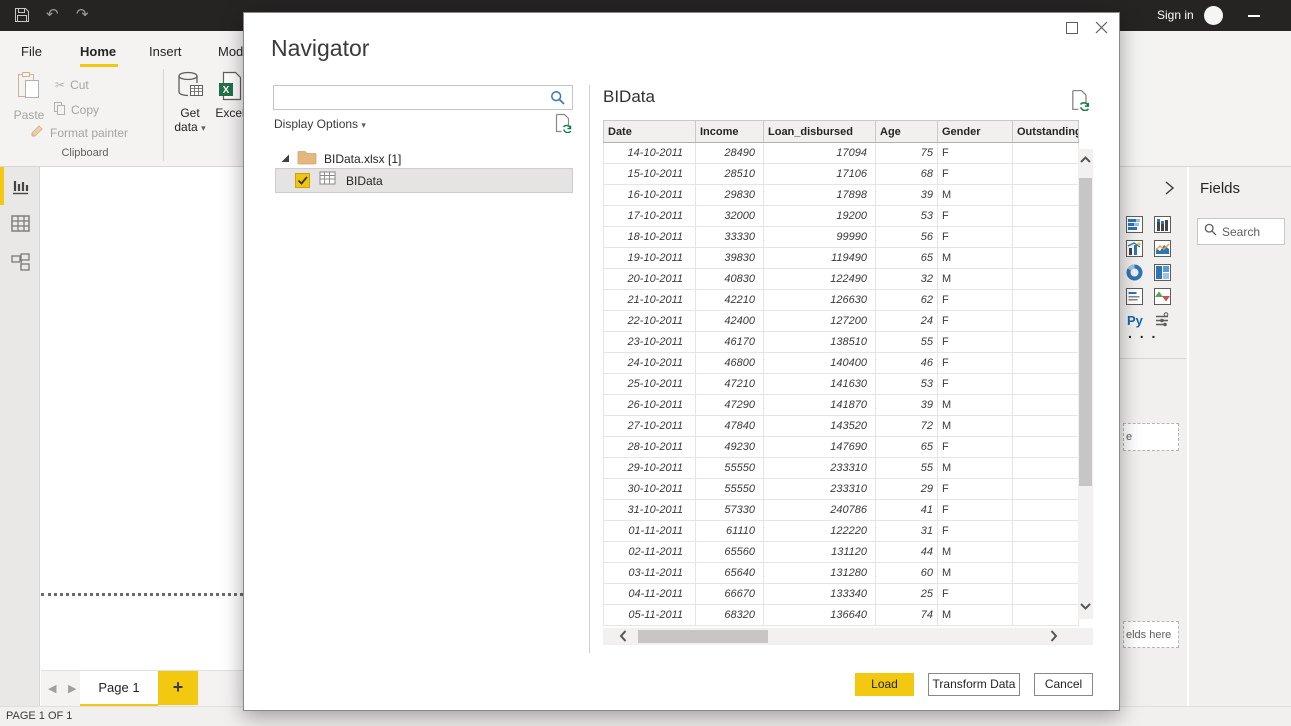 The height and width of the screenshot is (726, 1291). Describe the element at coordinates (649, 174) in the screenshot. I see `table-cell: 15-10-2011` at that location.